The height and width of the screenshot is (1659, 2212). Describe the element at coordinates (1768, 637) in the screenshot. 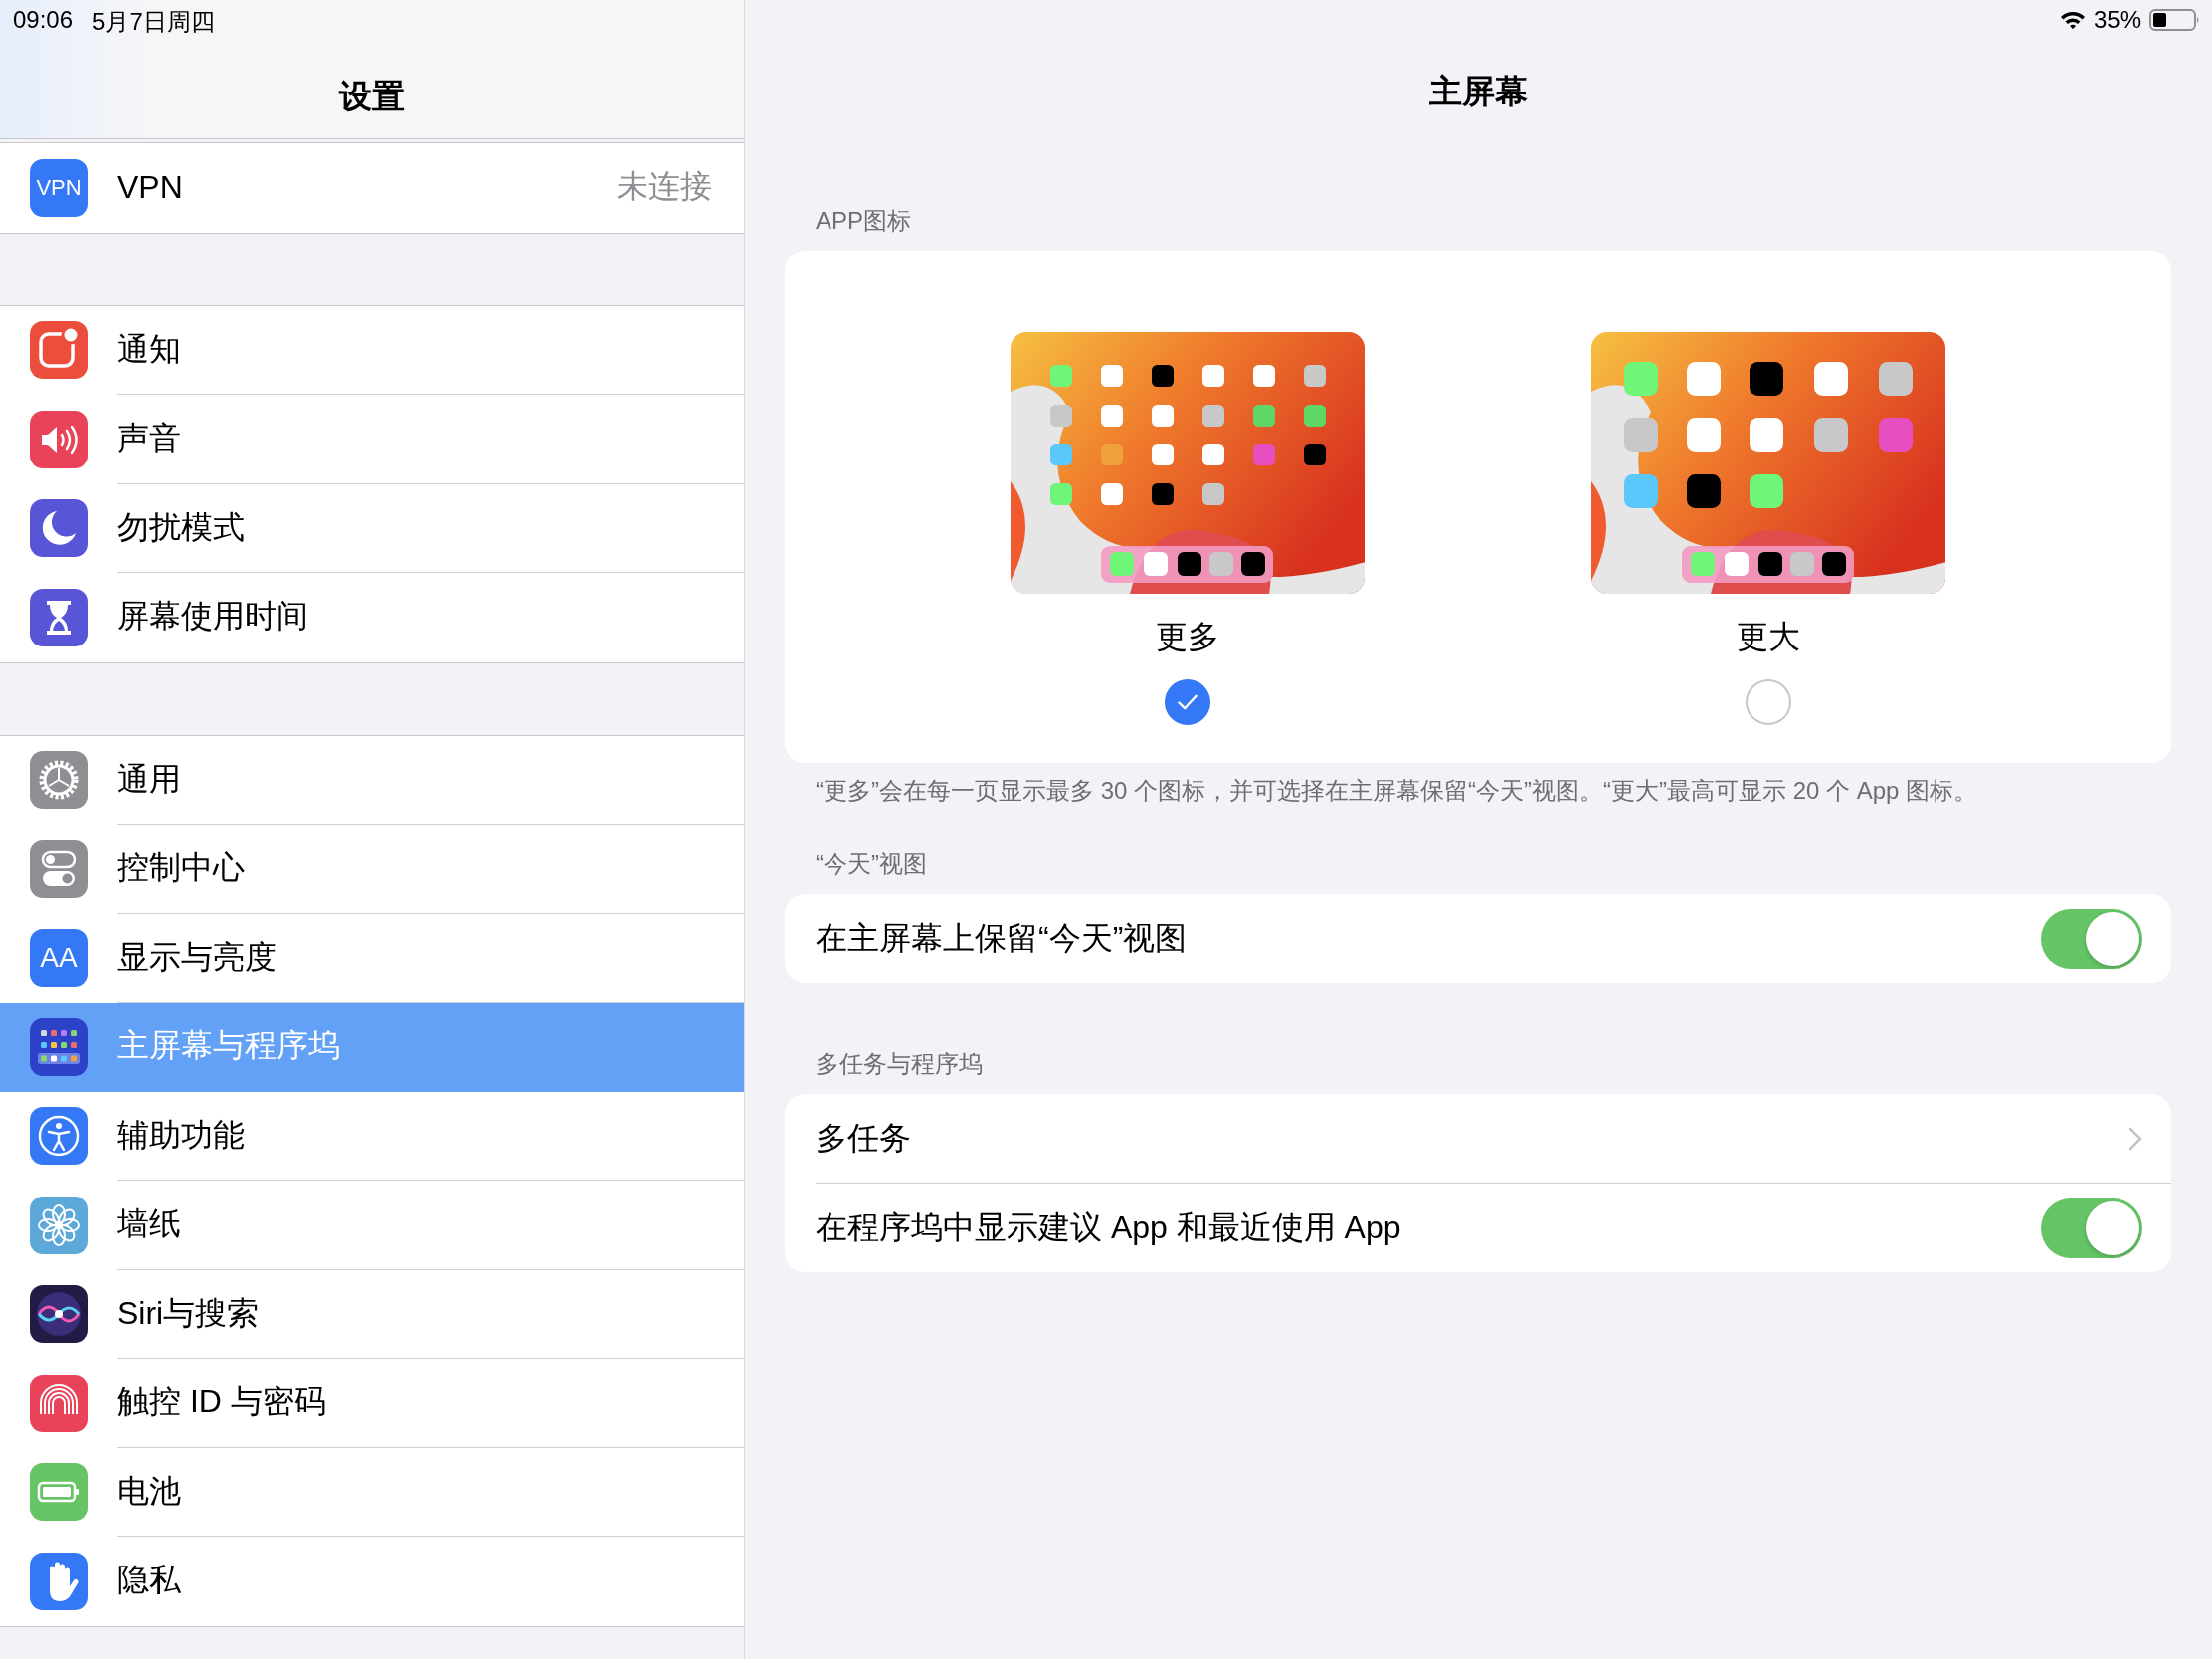

I see `option-label: 更大` at that location.